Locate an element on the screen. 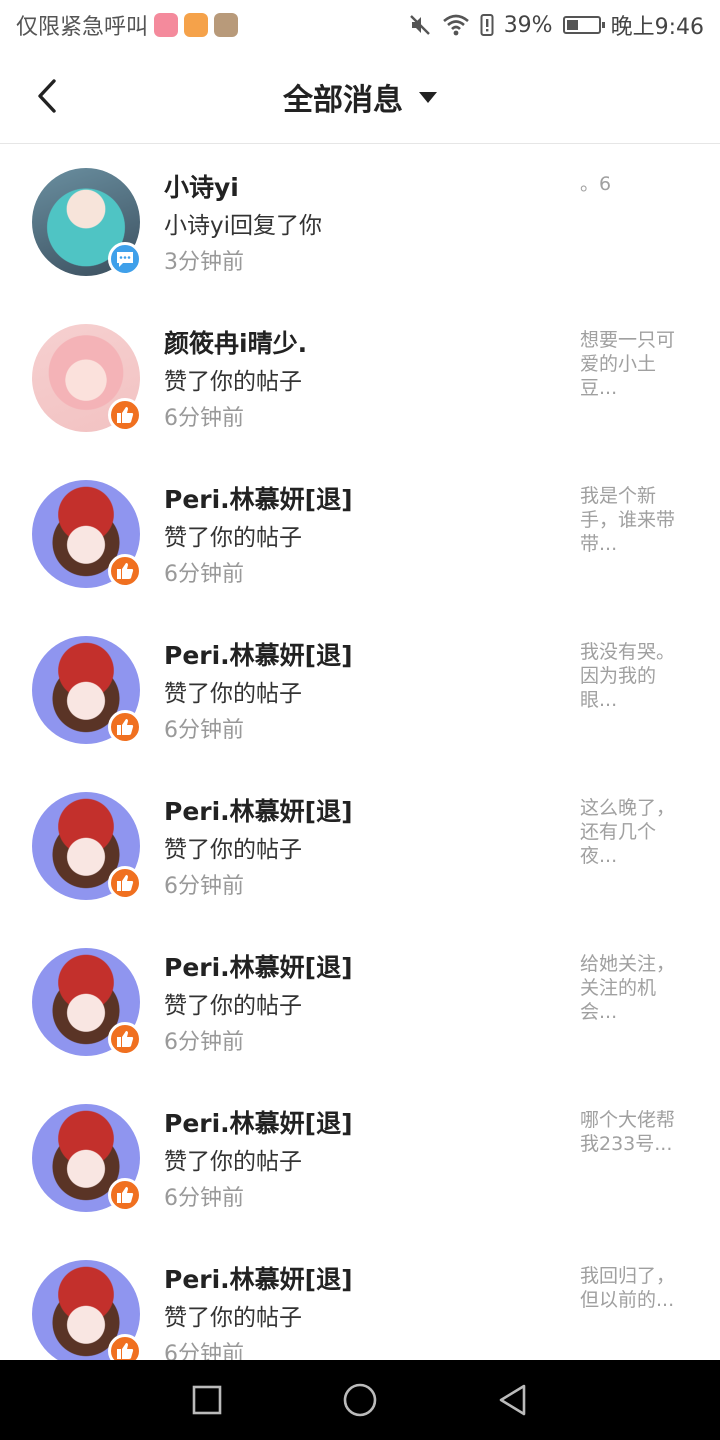  home-circle-icon is located at coordinates (360, 1400).